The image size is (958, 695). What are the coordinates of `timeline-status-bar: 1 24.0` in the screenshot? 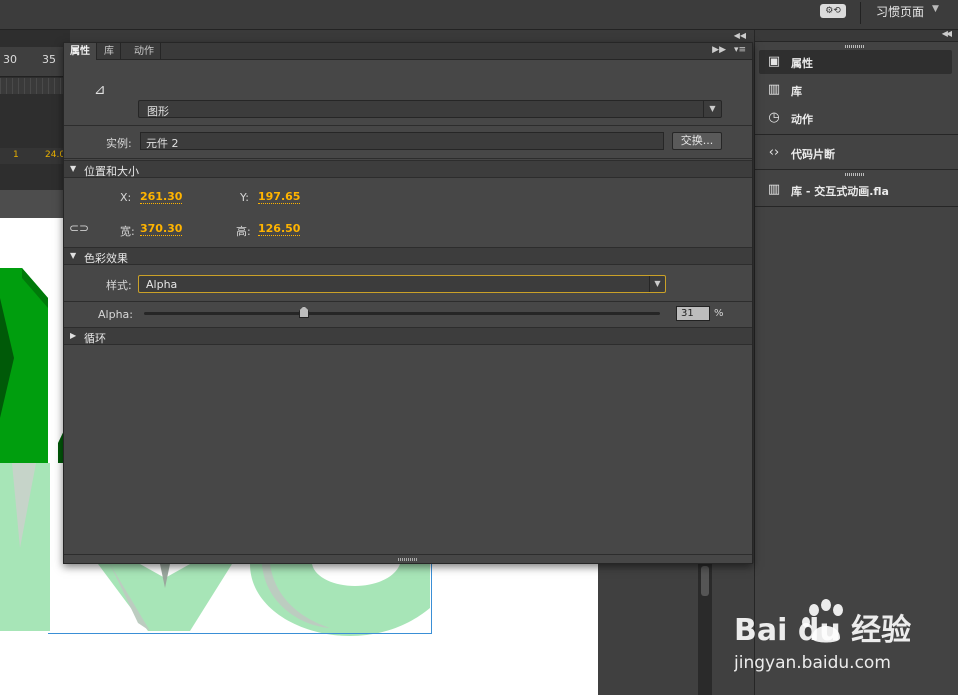 It's located at (35, 156).